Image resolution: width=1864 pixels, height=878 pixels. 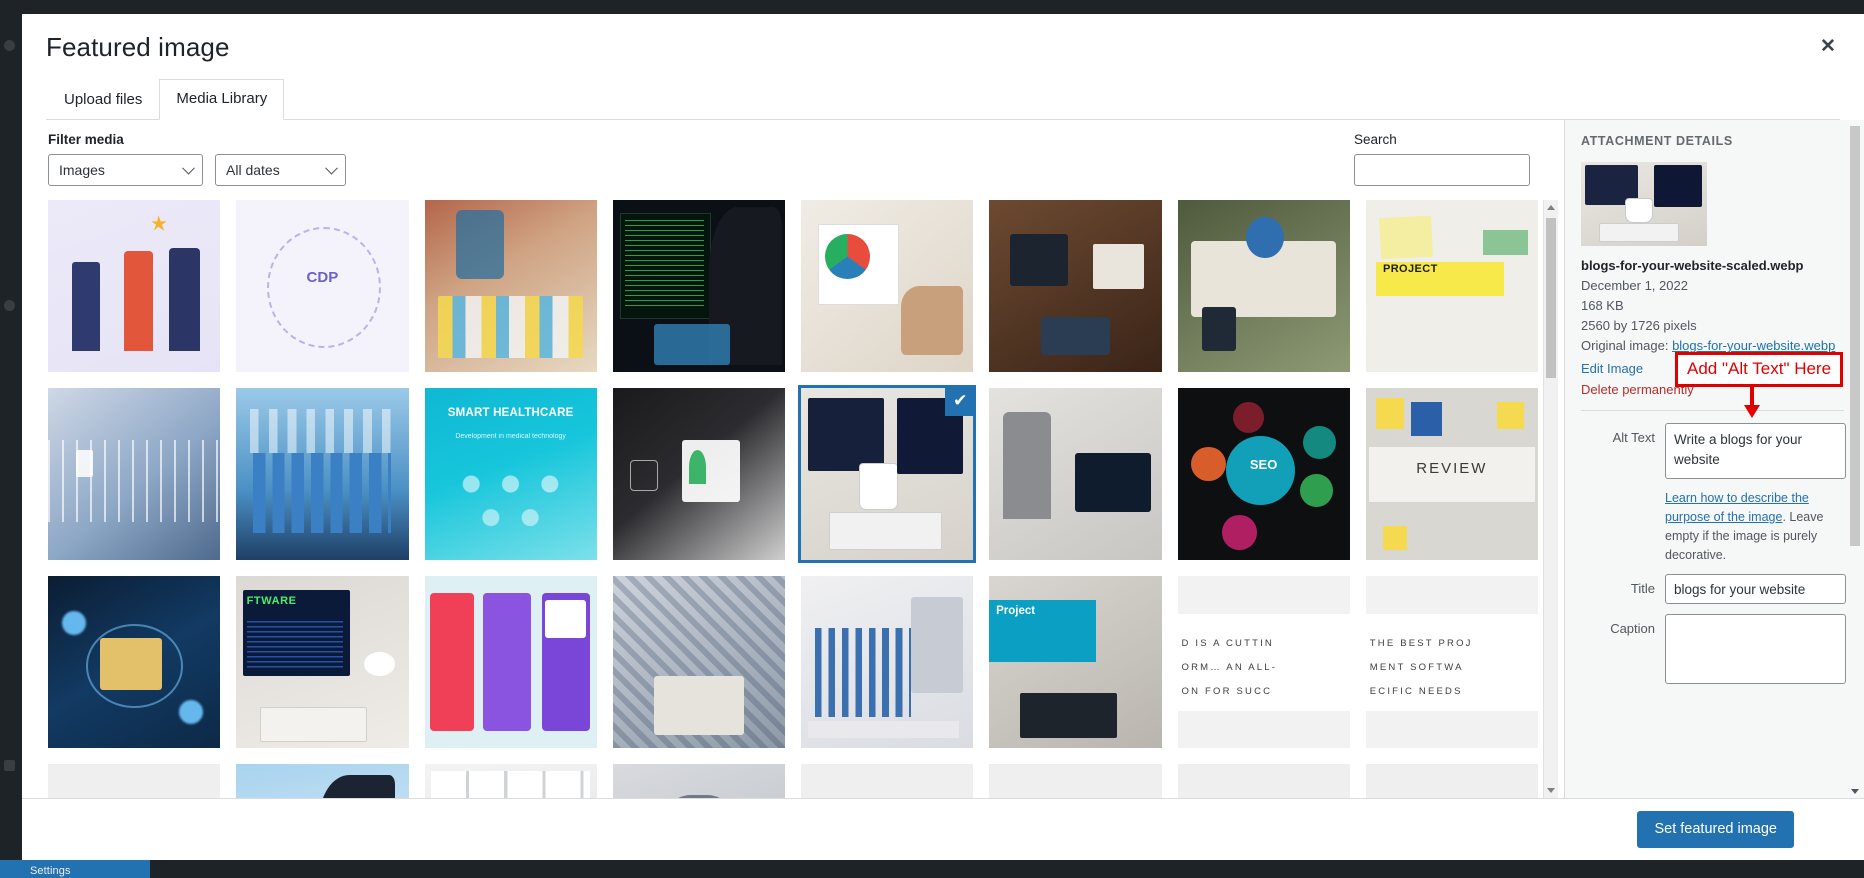 What do you see at coordinates (1639, 326) in the screenshot?
I see `attachment-dimensions: 2560 by 1726 pixels` at bounding box center [1639, 326].